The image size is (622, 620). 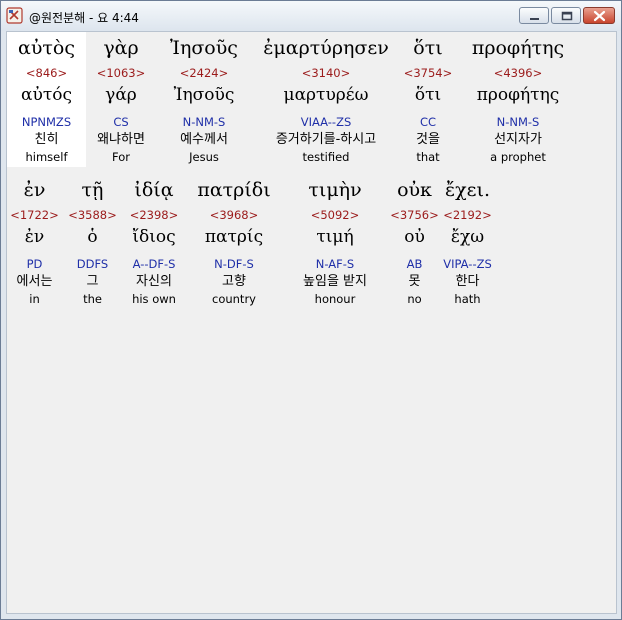 I want to click on word-column-en: ἐν <1722> ἐν PD 에서는 in, so click(x=34, y=241).